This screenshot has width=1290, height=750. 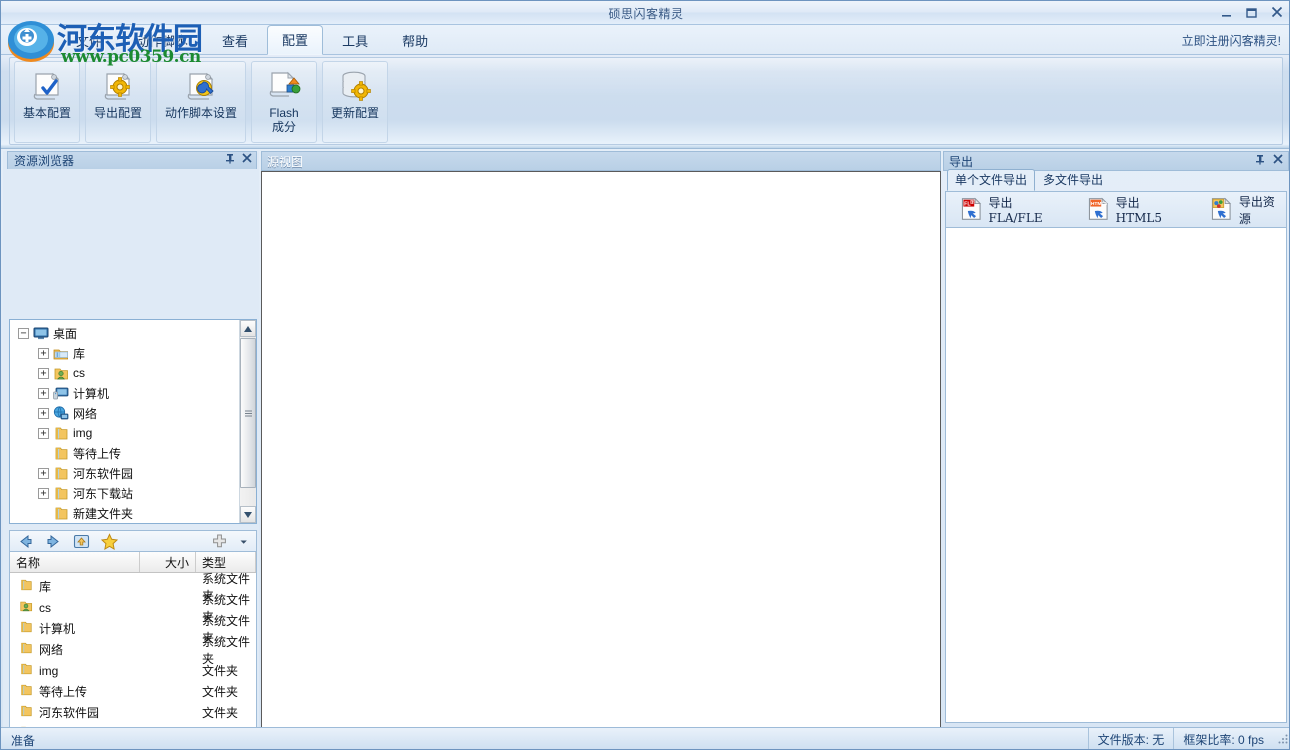 What do you see at coordinates (124, 513) in the screenshot?
I see `tree-item-new-folder: 新建文件夹` at bounding box center [124, 513].